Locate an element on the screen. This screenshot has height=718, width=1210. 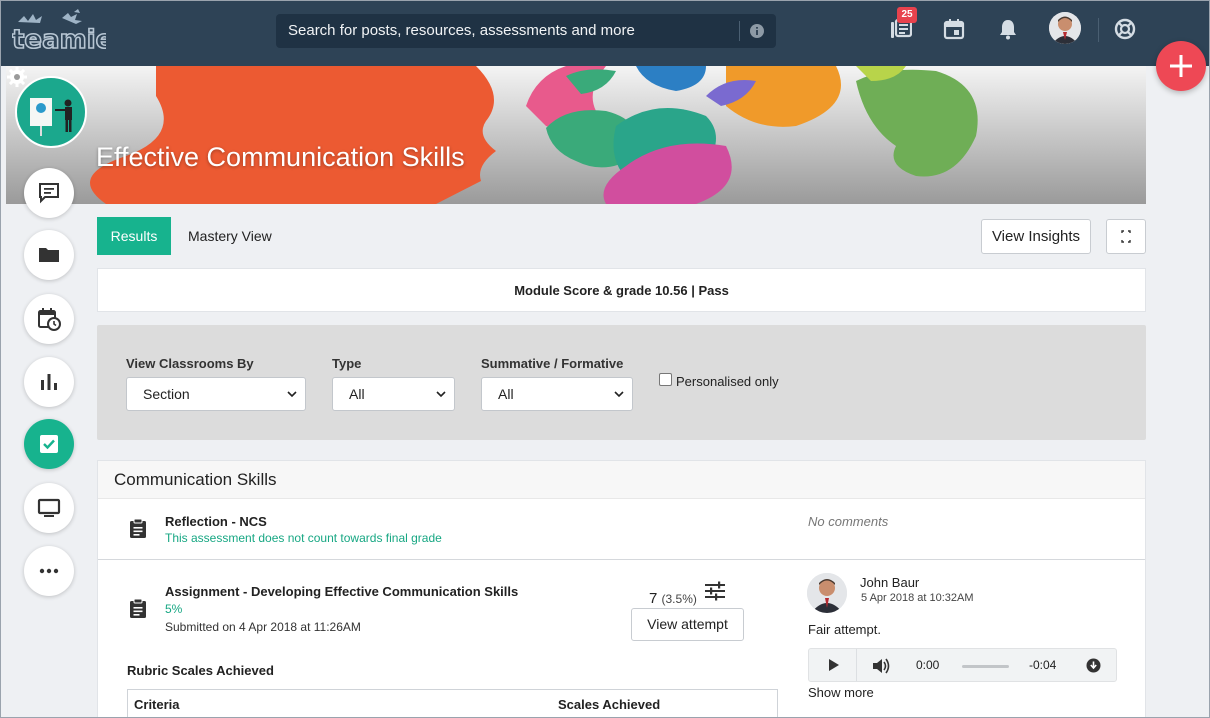
fullscreen-button is located at coordinates (1126, 236).